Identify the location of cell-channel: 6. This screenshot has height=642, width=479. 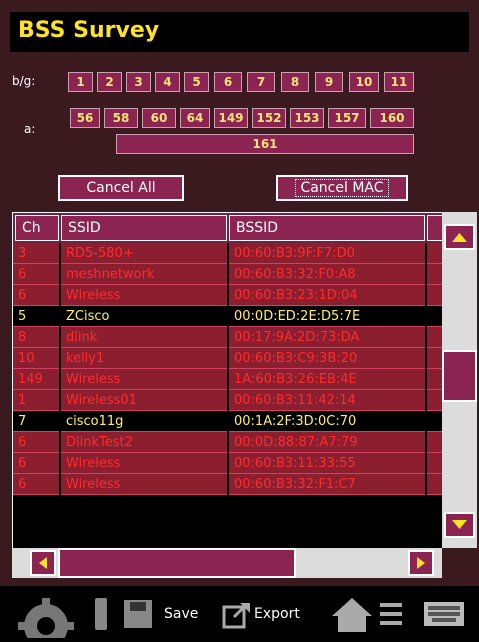
(36, 463).